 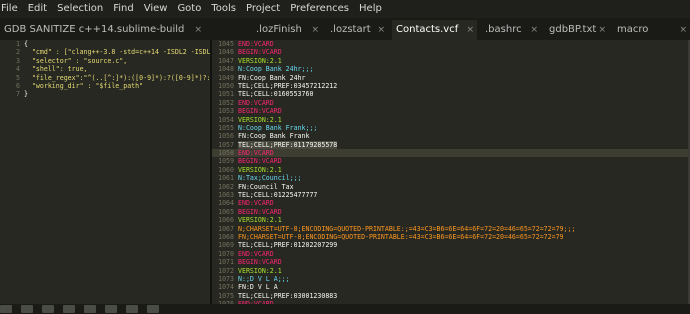 I want to click on code-line: 7}, so click(x=105, y=94).